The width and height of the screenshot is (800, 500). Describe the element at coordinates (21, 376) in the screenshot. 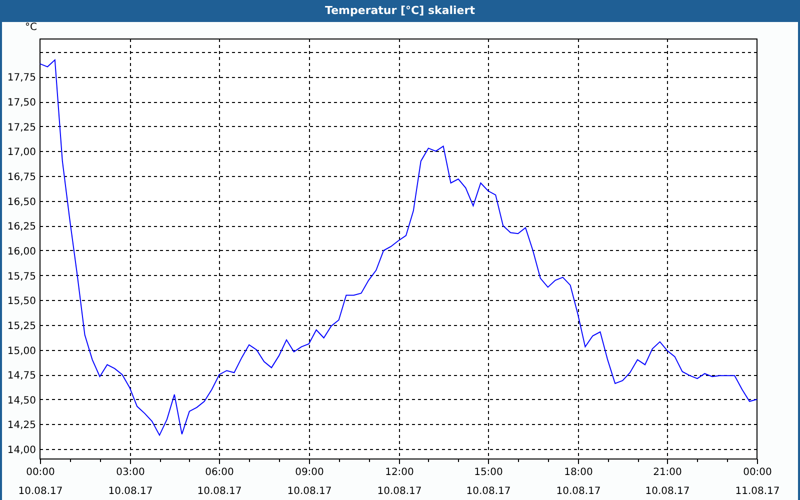

I see `y-tick-label: 14,75` at that location.